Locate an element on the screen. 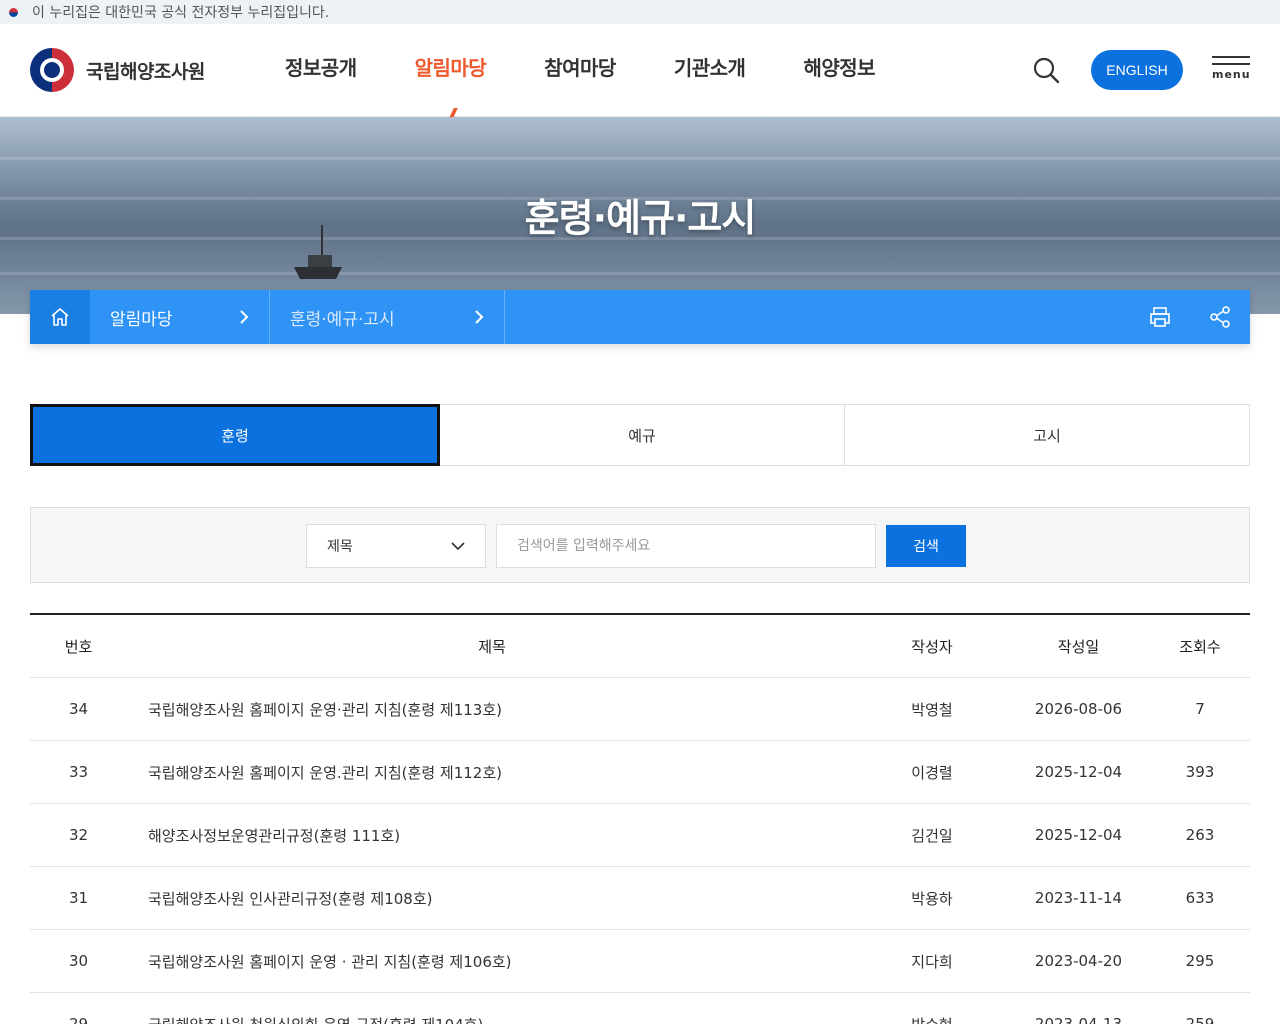  search-button: 검색 is located at coordinates (926, 546).